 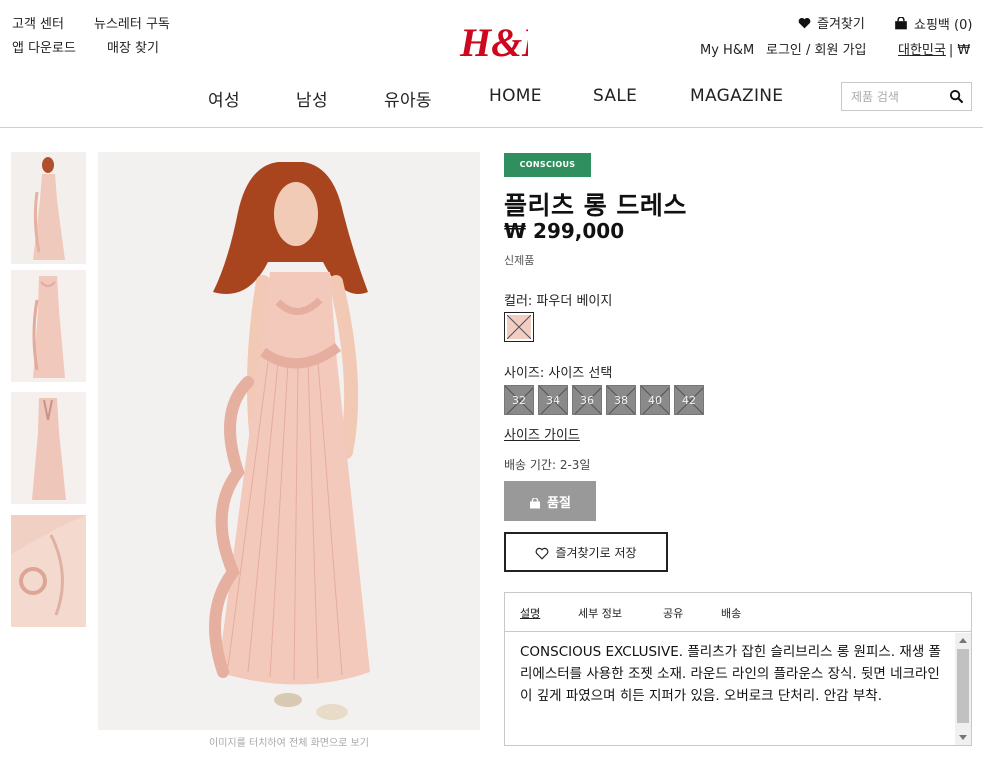 I want to click on my-hm-link: My H&M, so click(x=727, y=51).